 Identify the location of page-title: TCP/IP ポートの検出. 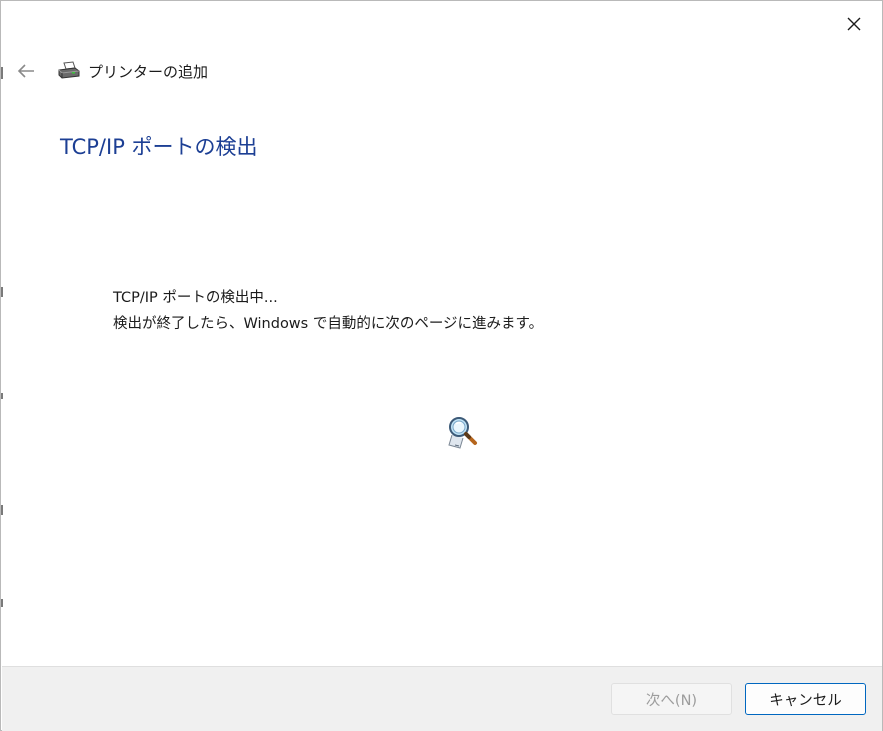
(159, 147).